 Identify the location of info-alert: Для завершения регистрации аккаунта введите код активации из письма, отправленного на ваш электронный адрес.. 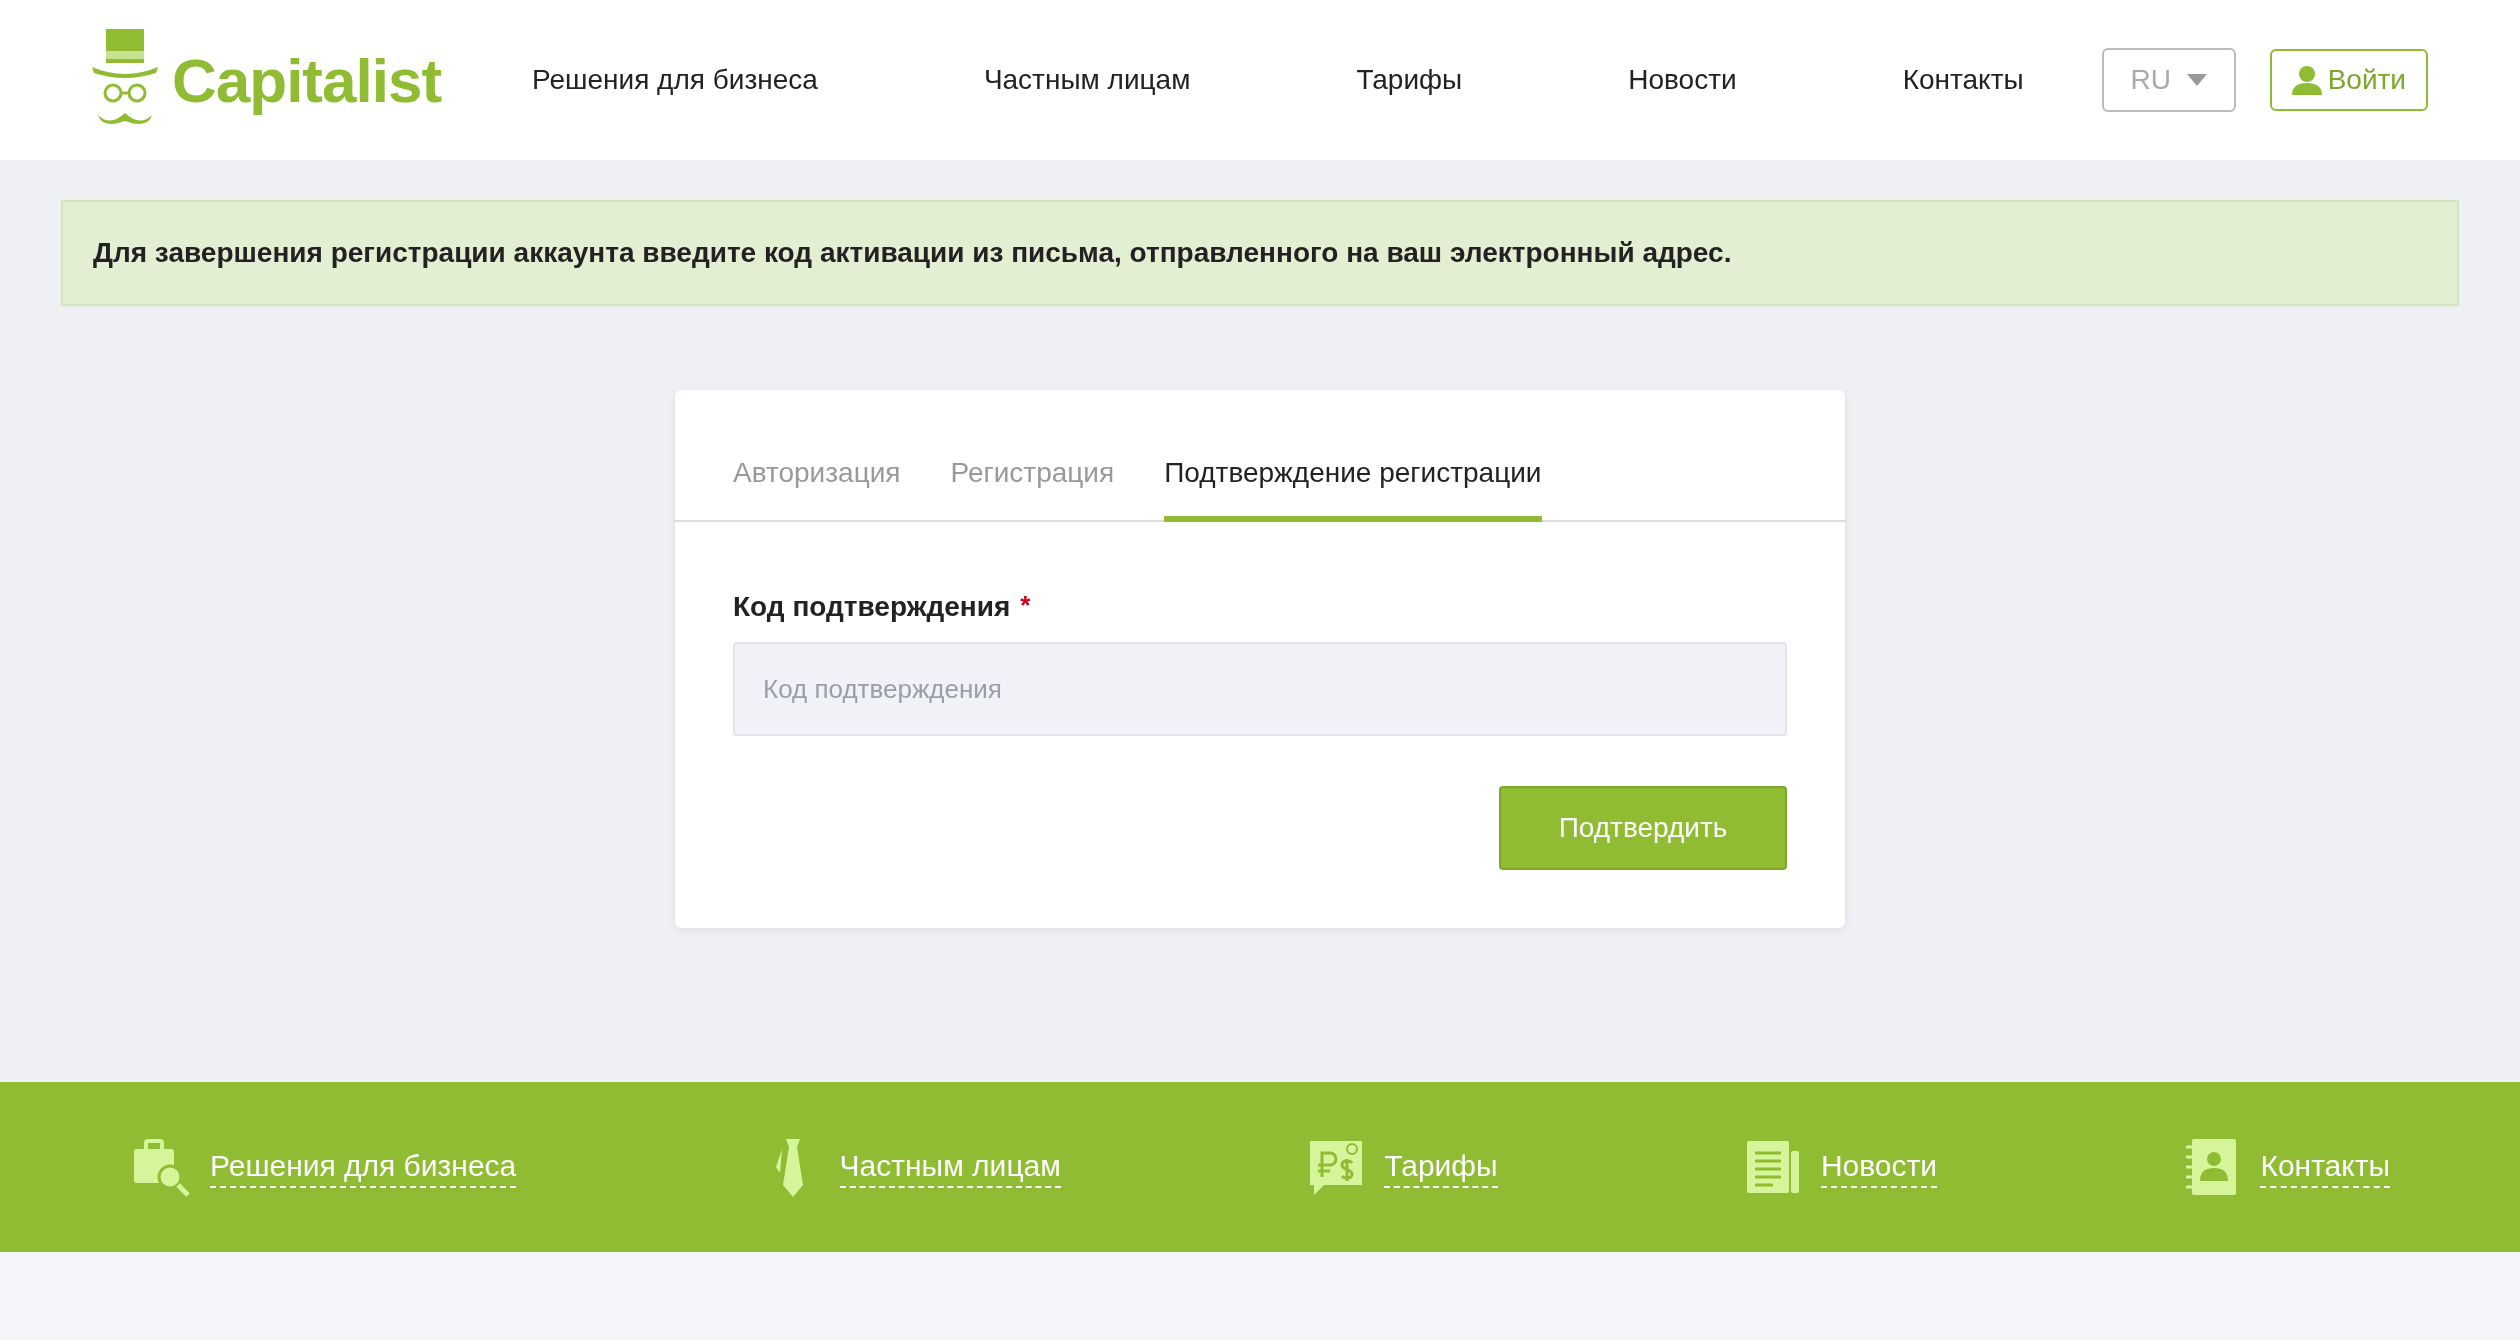
(1260, 253).